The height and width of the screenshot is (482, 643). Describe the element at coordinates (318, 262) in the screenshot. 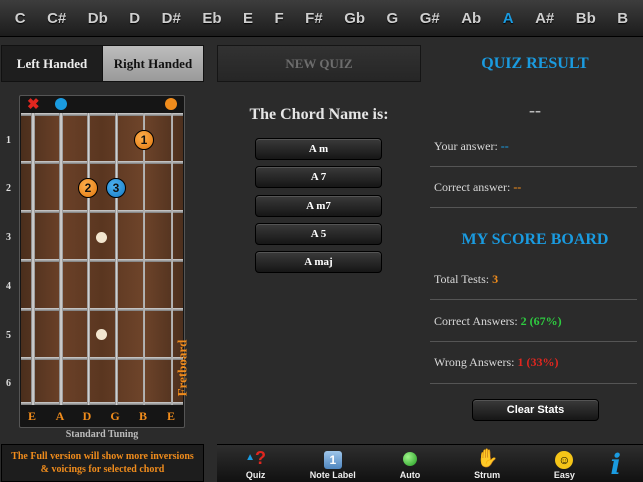

I see `answer-button: A maj` at that location.